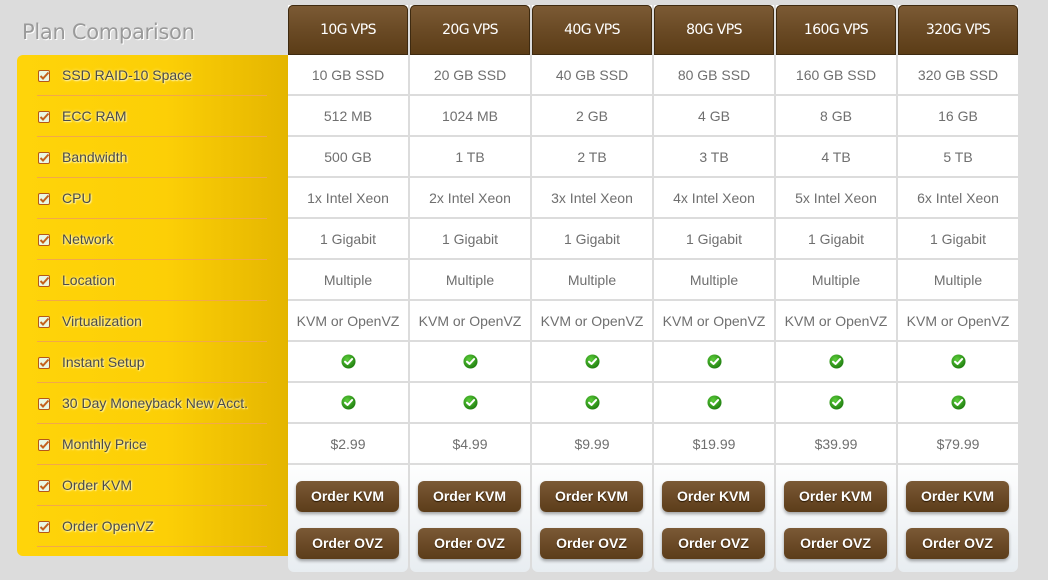  Describe the element at coordinates (470, 157) in the screenshot. I see `bandwidth-cell: 1 TB` at that location.